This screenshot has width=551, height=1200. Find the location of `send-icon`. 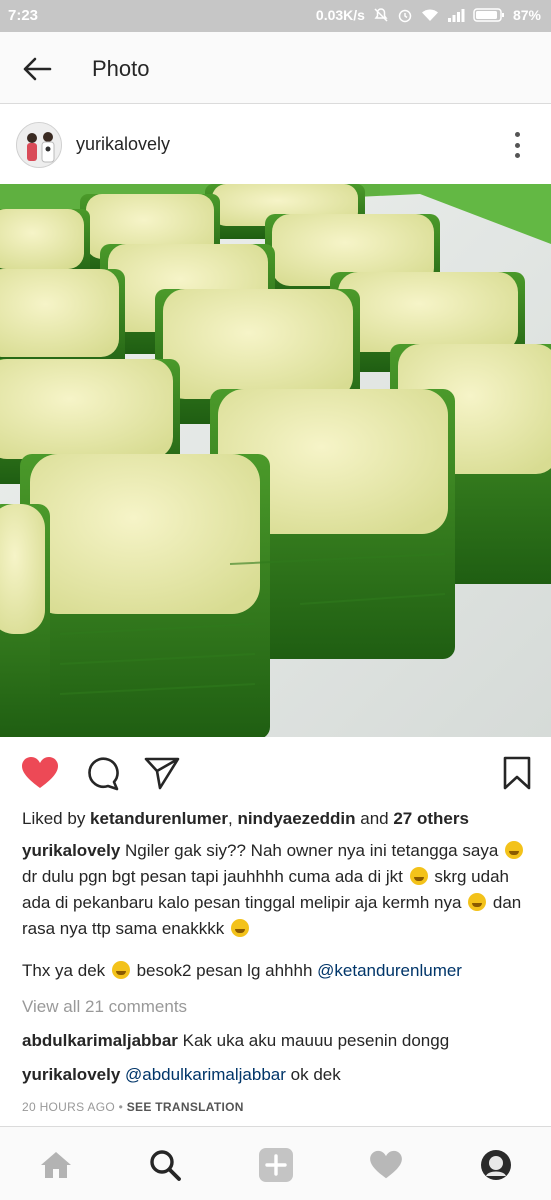

send-icon is located at coordinates (162, 773).